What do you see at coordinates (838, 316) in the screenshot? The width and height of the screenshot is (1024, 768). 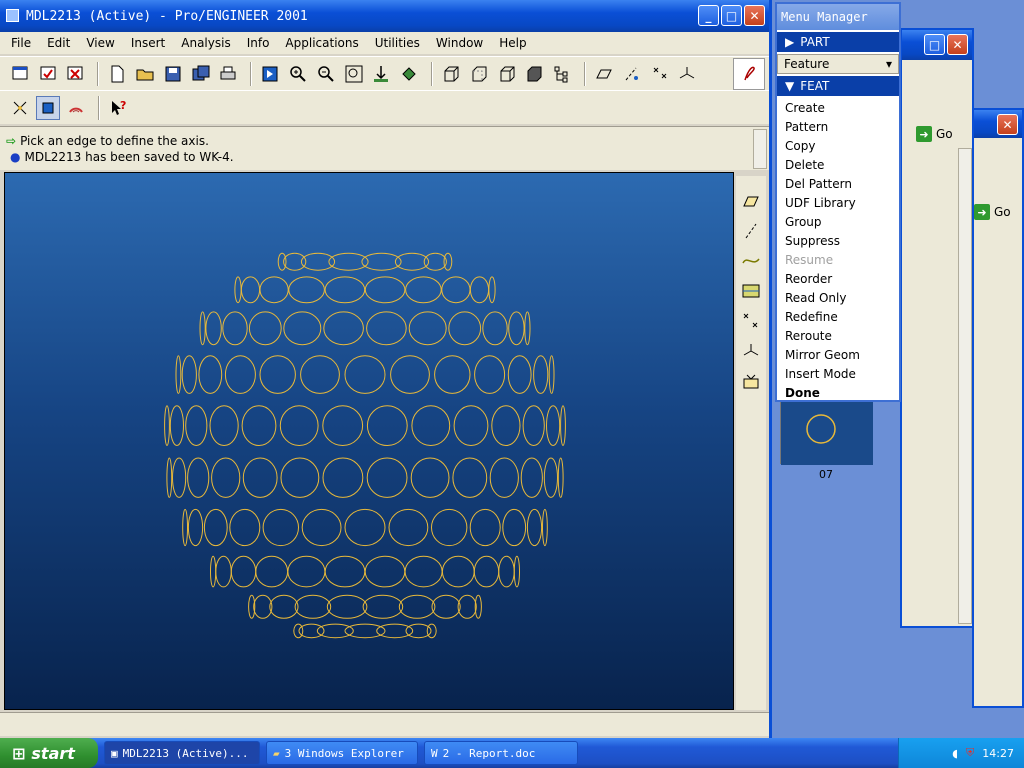 I see `menu-item-redefine: Redefine` at bounding box center [838, 316].